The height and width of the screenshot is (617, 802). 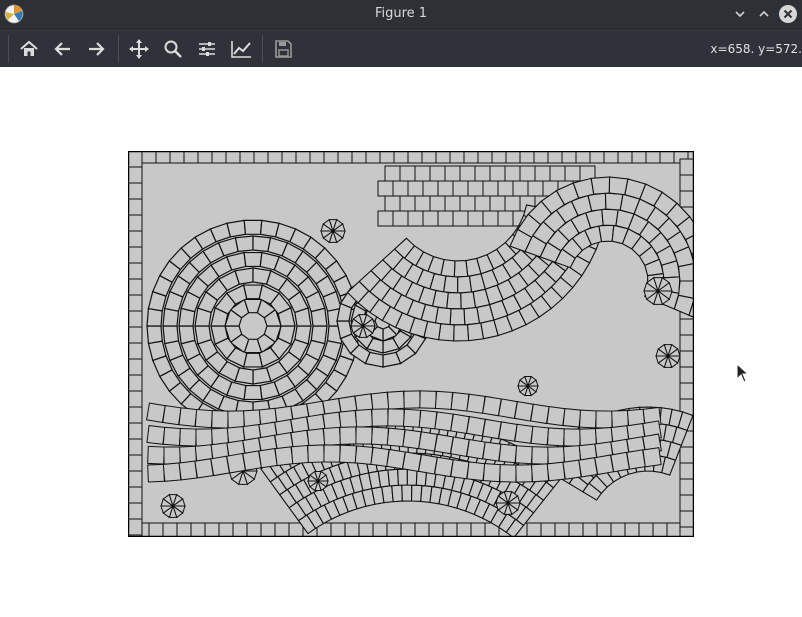 I want to click on magnifier-icon, so click(x=173, y=49).